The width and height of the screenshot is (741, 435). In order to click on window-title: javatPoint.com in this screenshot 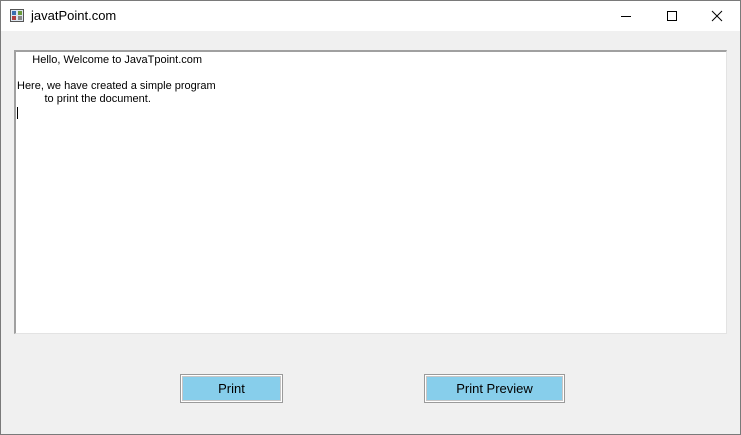, I will do `click(74, 15)`.